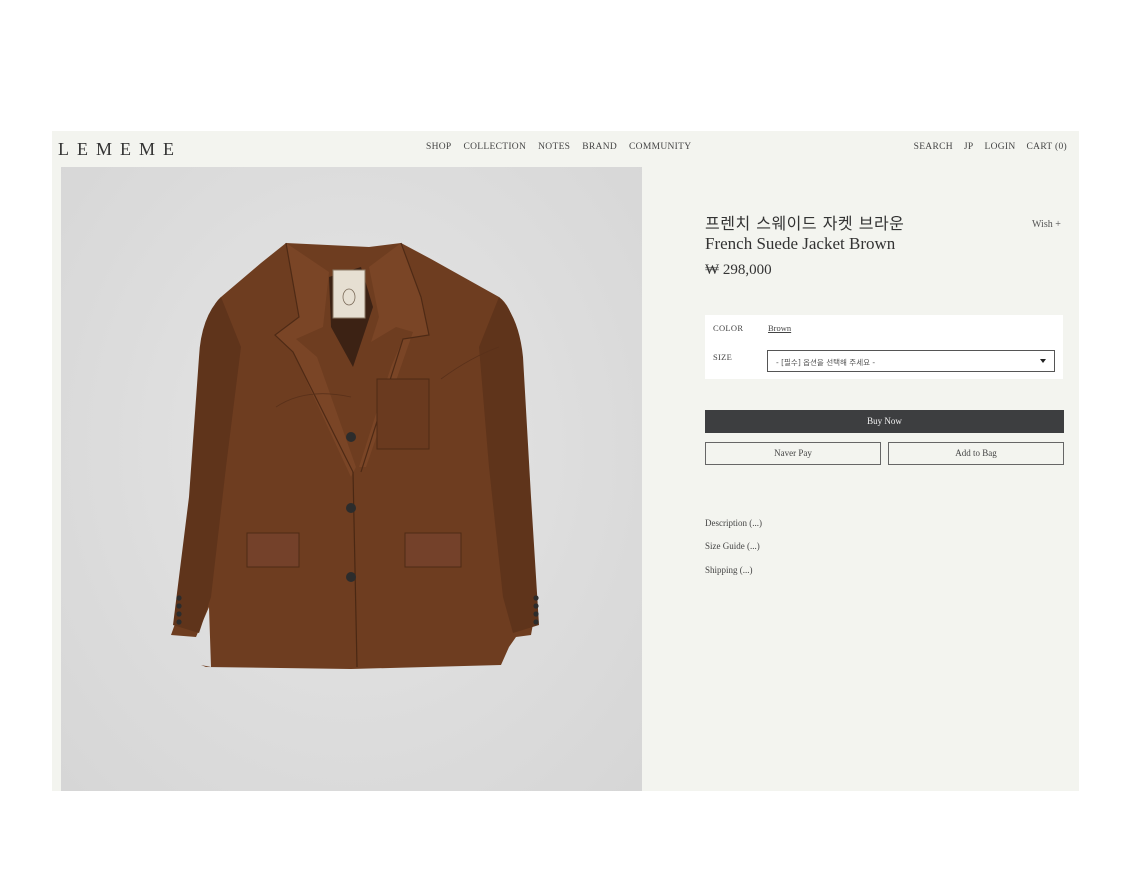 Image resolution: width=1125 pixels, height=879 pixels. I want to click on nav-brand: BRAND, so click(599, 147).